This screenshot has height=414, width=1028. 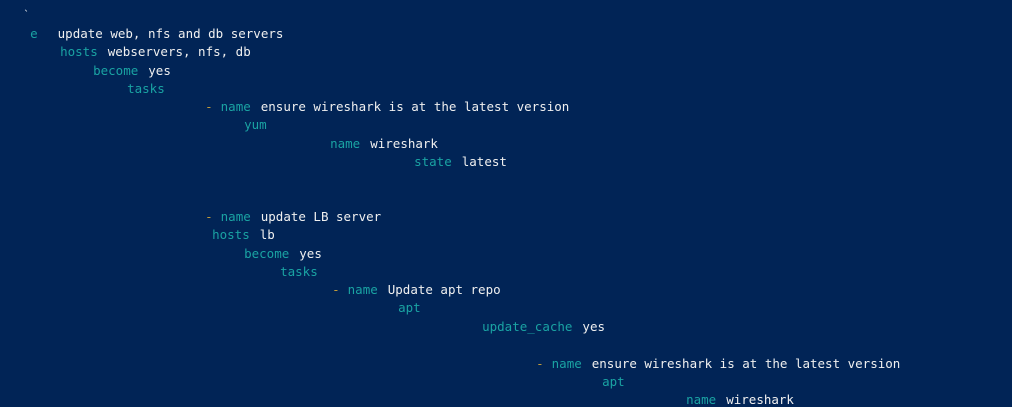 What do you see at coordinates (117, 61) in the screenshot?
I see `code-line-become: become yes` at bounding box center [117, 61].